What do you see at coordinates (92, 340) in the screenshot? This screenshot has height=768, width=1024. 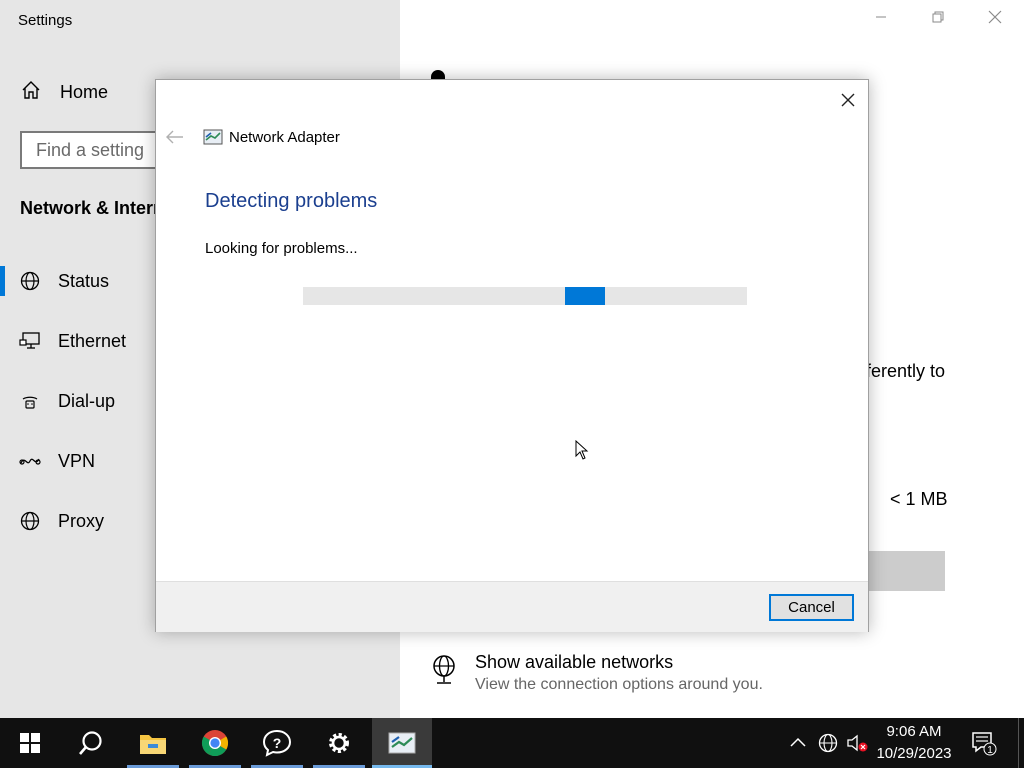 I see `sidebar-item-label: Ethernet` at bounding box center [92, 340].